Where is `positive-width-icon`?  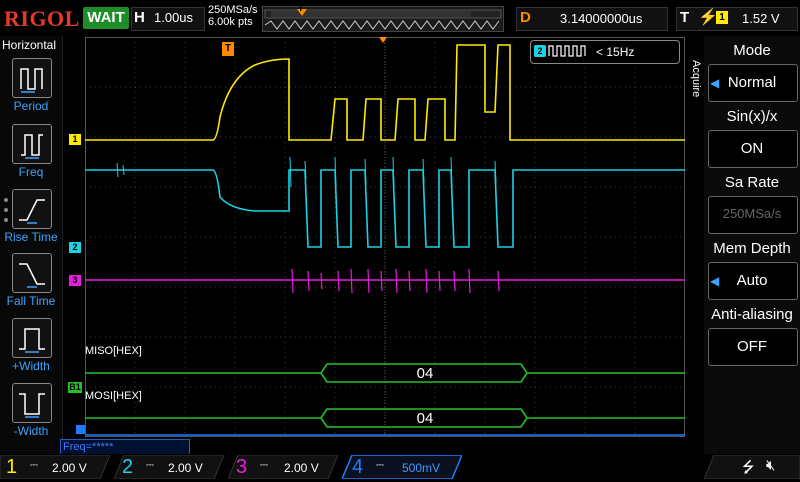
positive-width-icon is located at coordinates (32, 340).